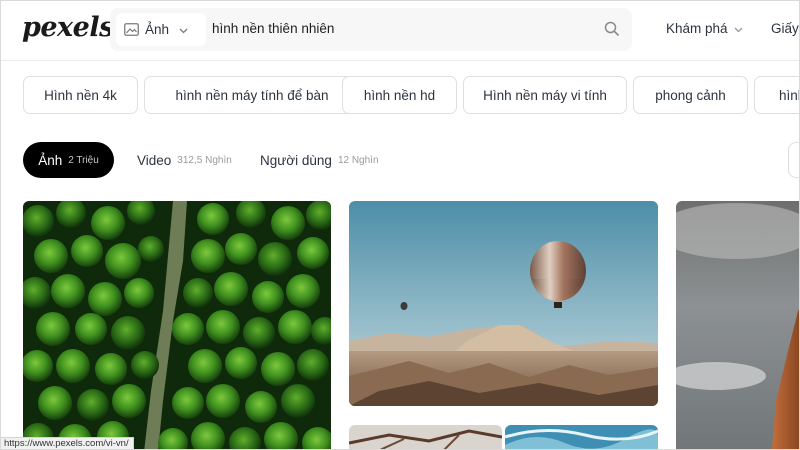 Image resolution: width=800 pixels, height=450 pixels. I want to click on chip-hinh-nen-hd: hình nền hd, so click(399, 95).